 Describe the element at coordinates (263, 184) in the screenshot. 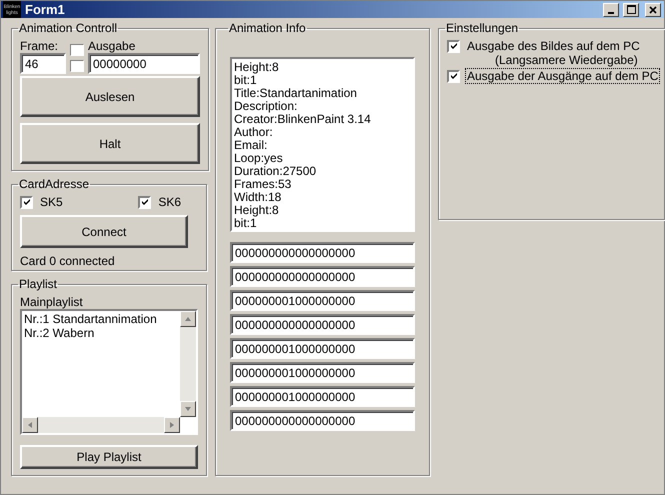

I see `memo-line: Frames:53` at that location.